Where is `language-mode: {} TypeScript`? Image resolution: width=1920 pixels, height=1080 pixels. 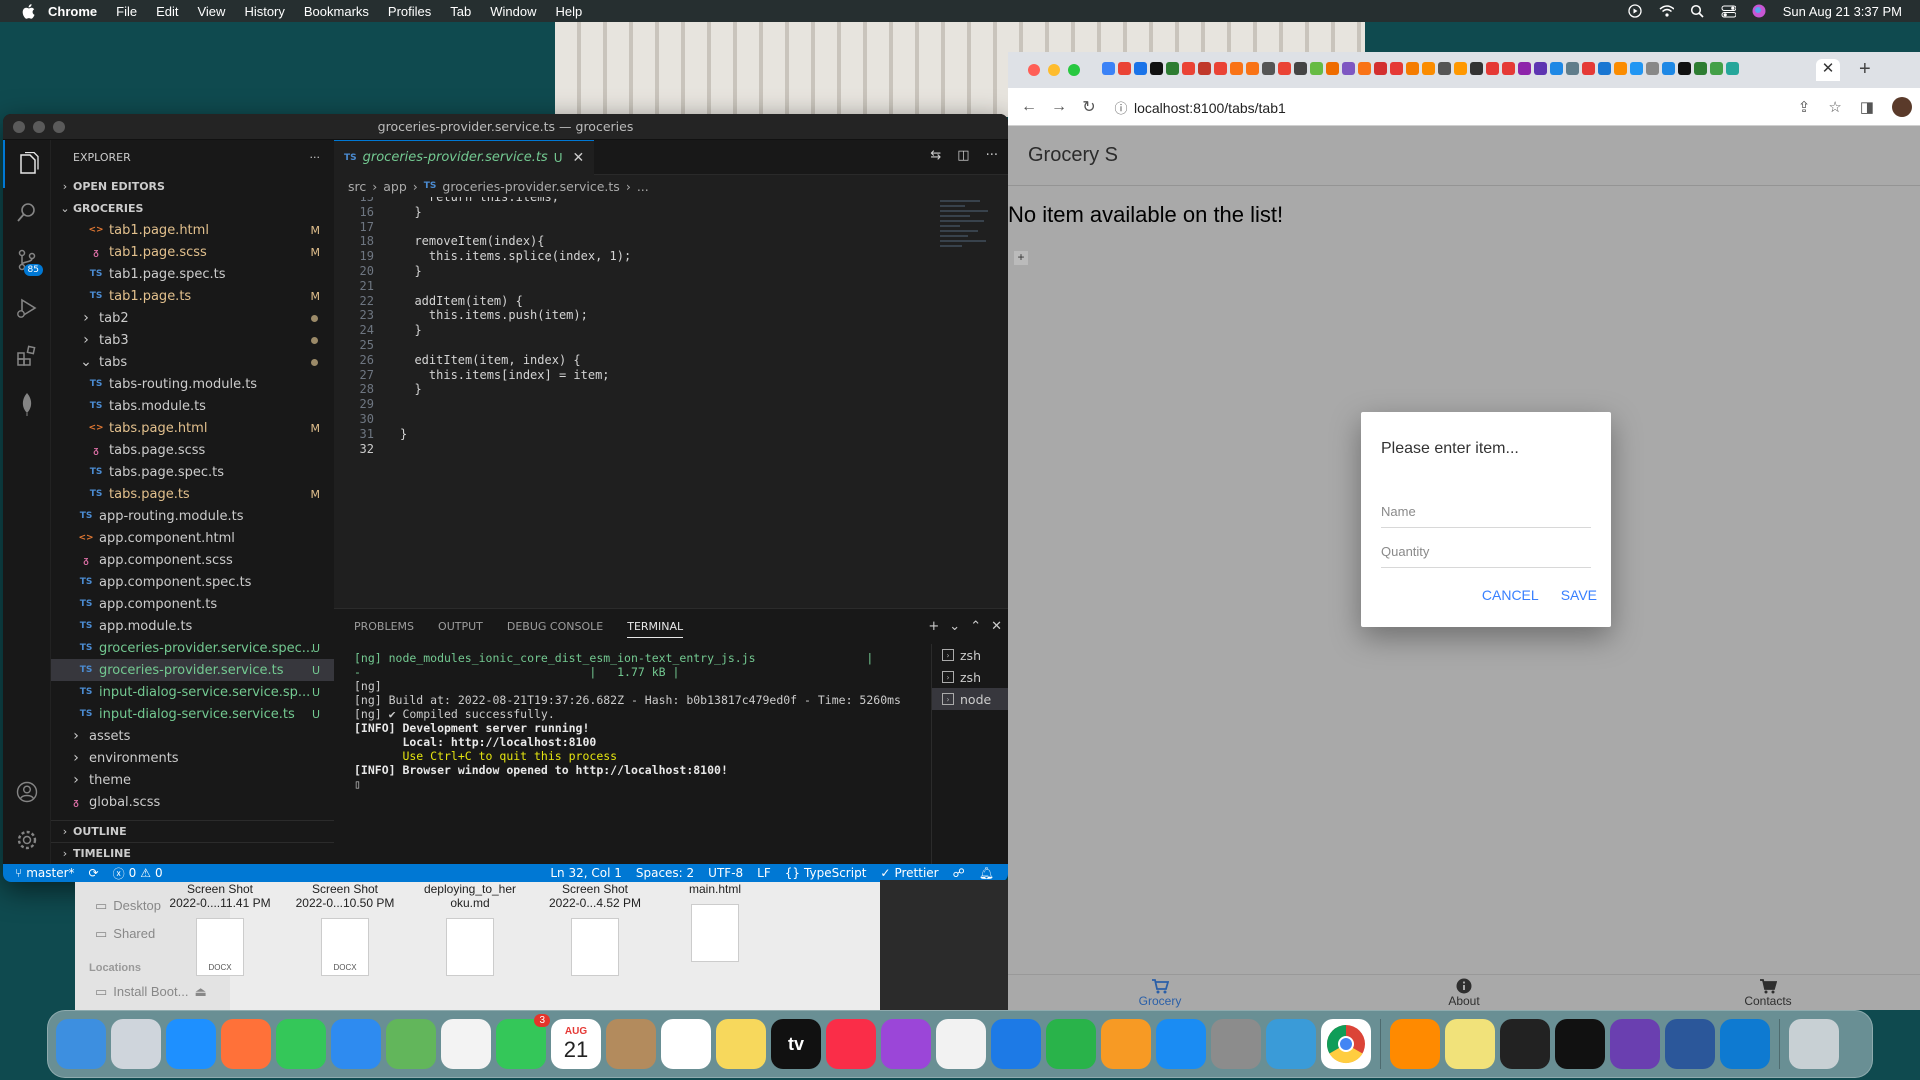
language-mode: {} TypeScript is located at coordinates (826, 873).